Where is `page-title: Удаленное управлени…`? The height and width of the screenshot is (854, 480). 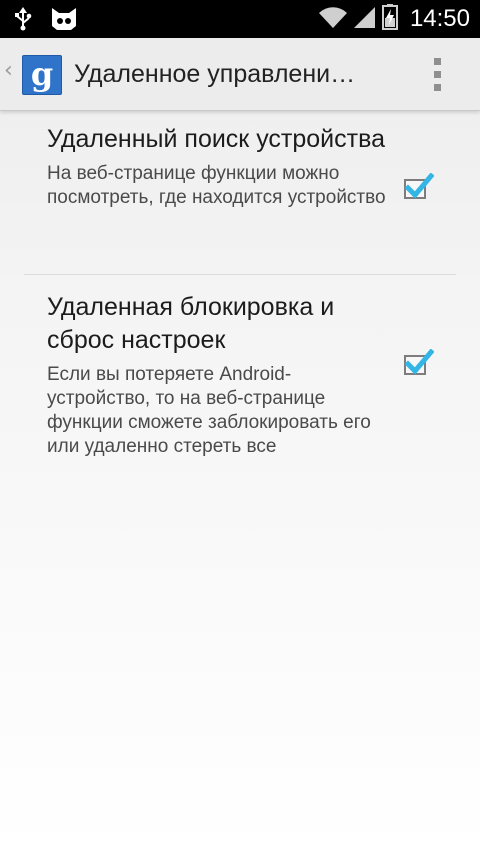
page-title: Удаленное управлени… is located at coordinates (215, 74).